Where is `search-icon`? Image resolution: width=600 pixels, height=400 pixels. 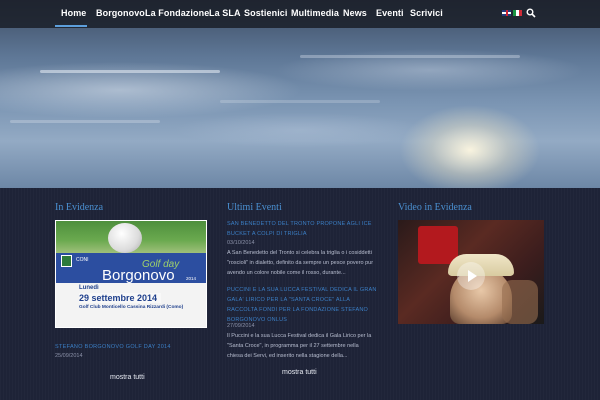
search-icon is located at coordinates (531, 13).